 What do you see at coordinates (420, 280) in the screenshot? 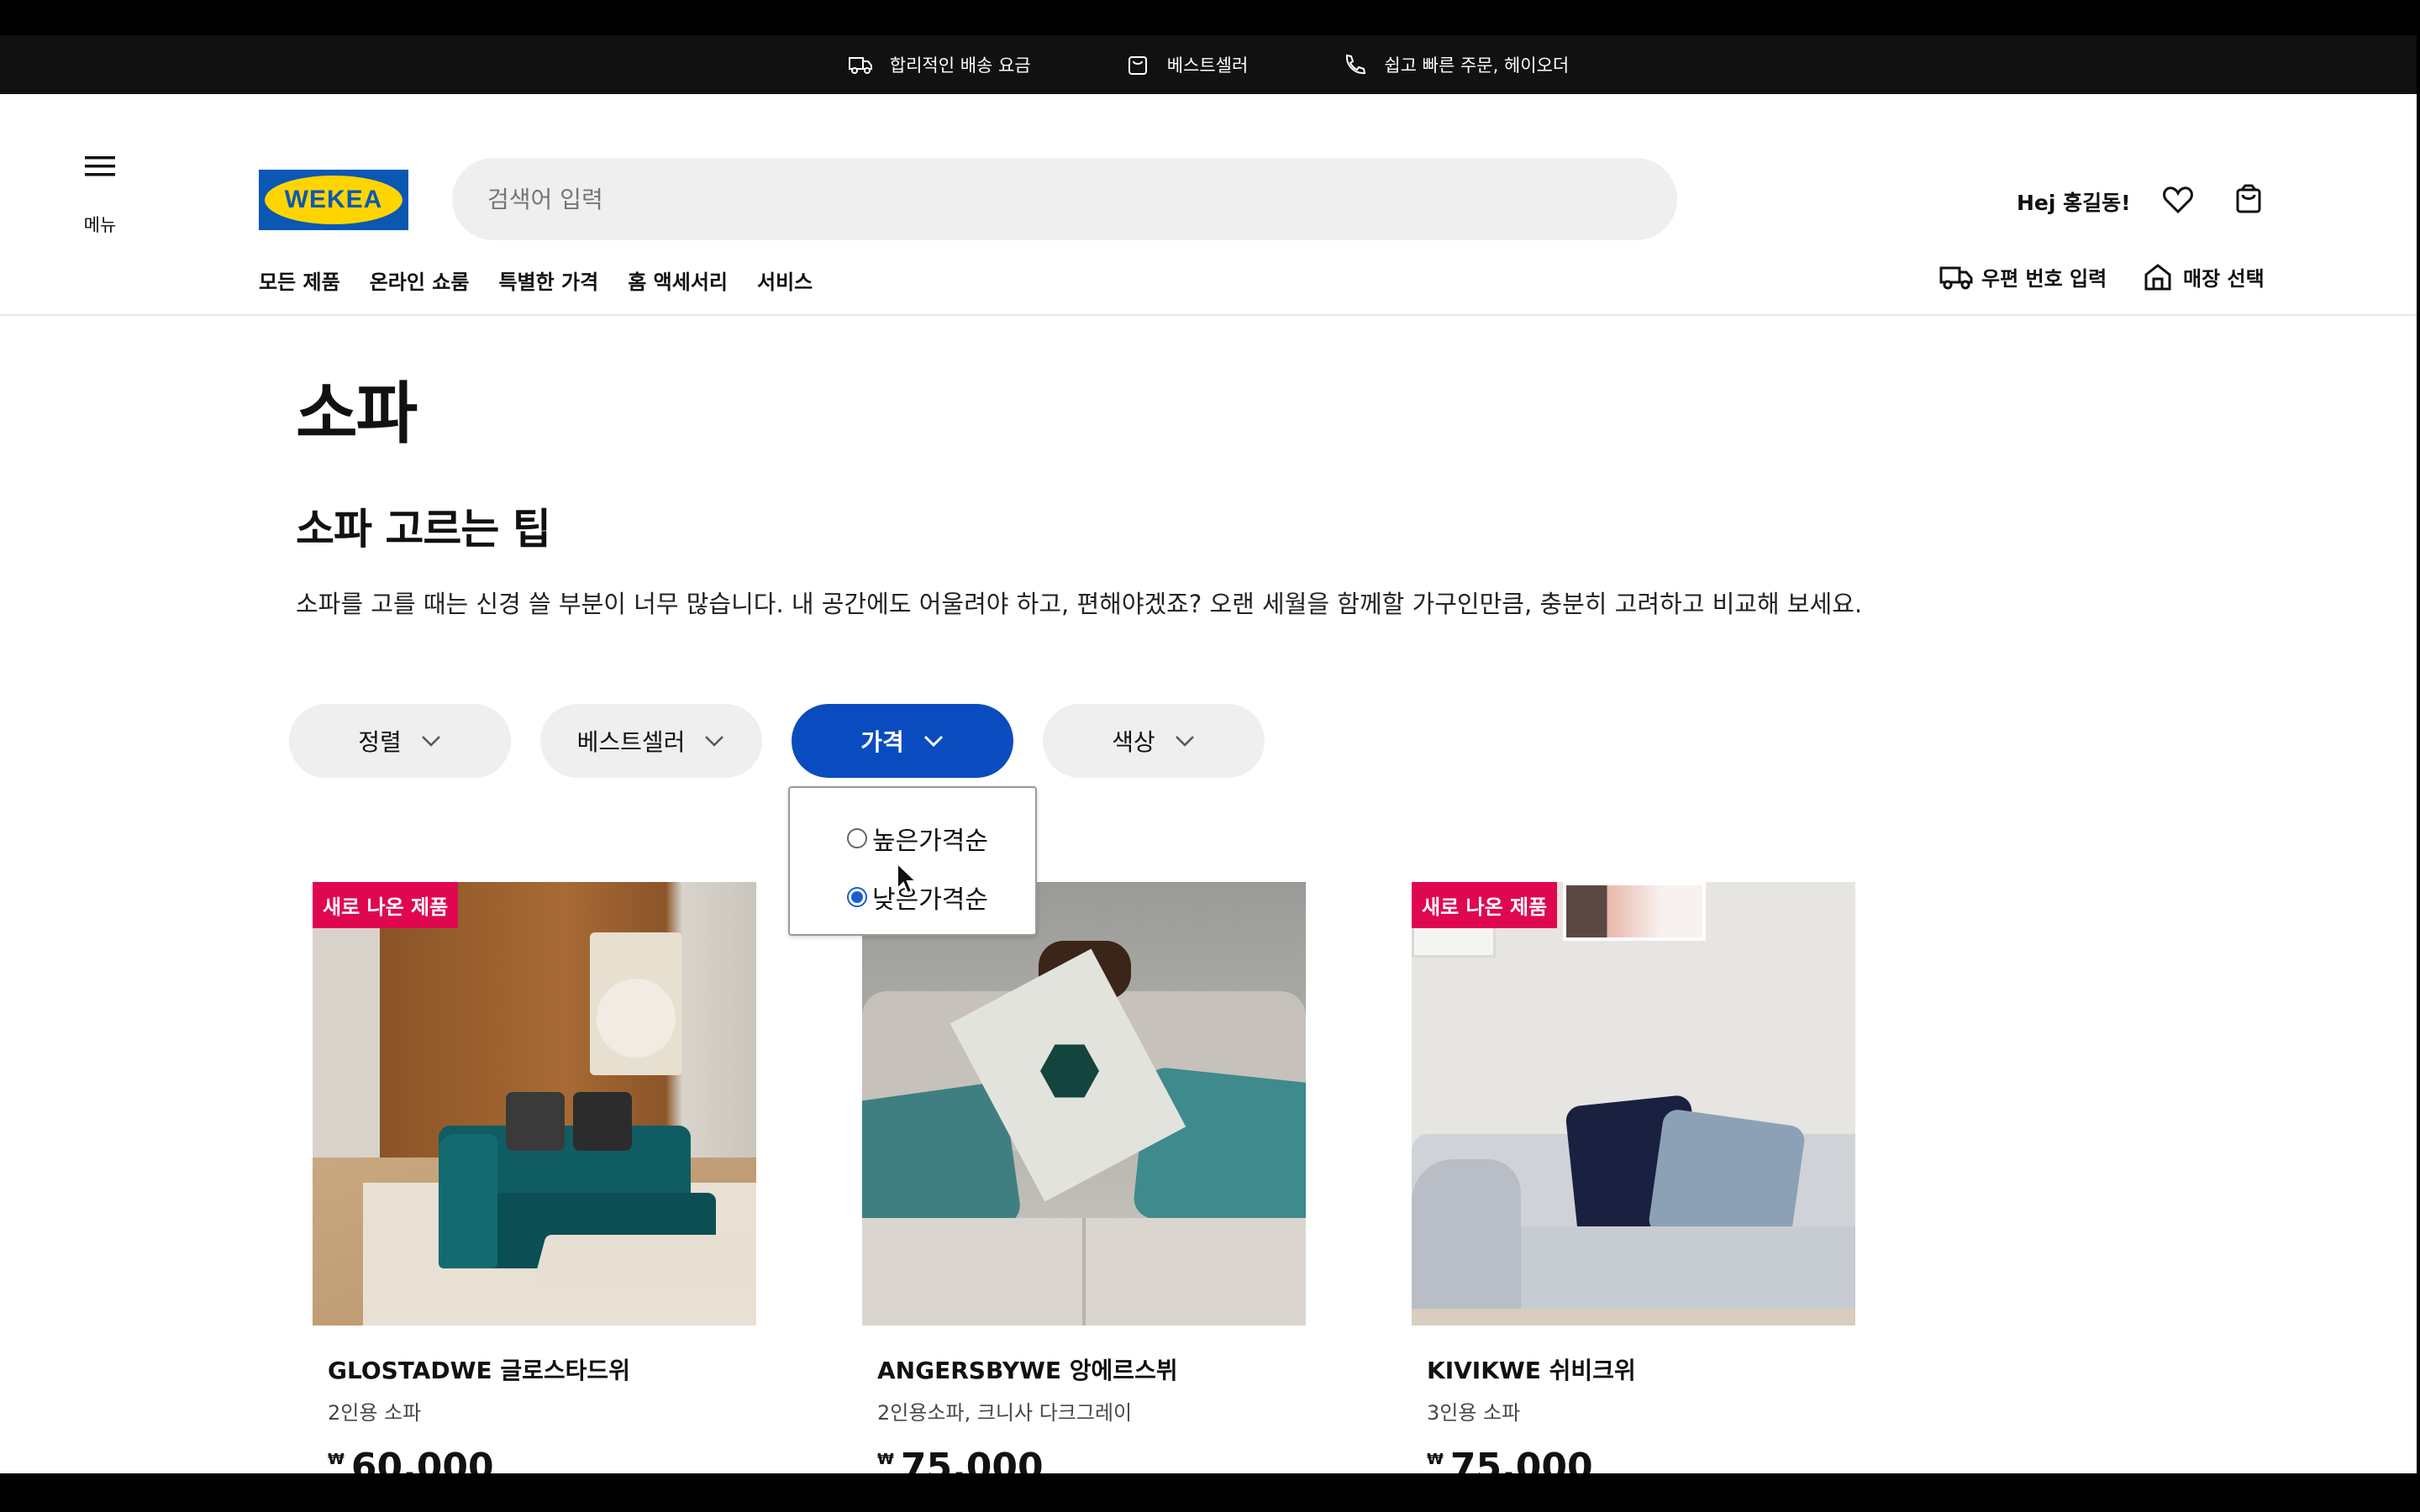
I see `nav-item-online-showroom: 온라인 쇼룸` at bounding box center [420, 280].